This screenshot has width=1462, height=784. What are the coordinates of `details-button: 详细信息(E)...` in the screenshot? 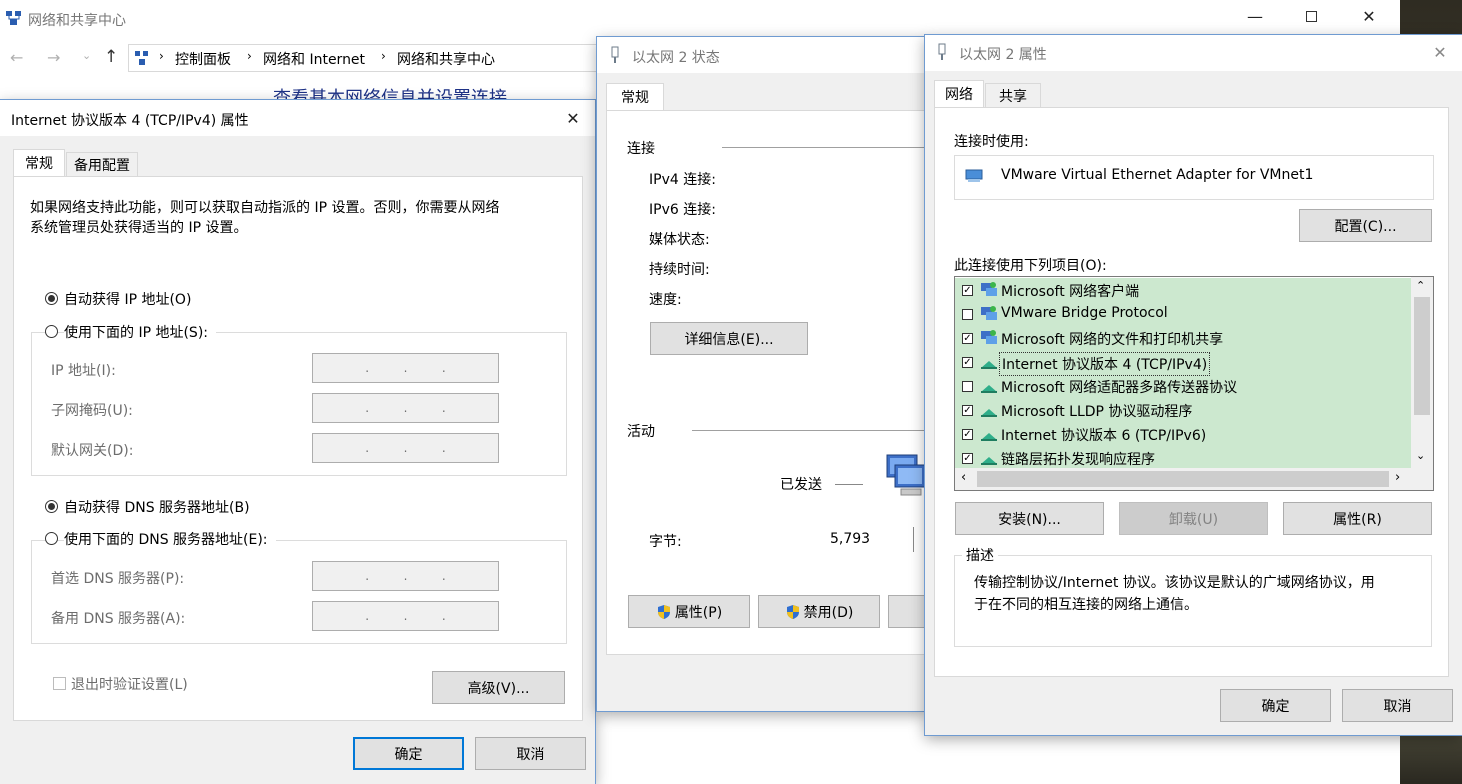 It's located at (729, 338).